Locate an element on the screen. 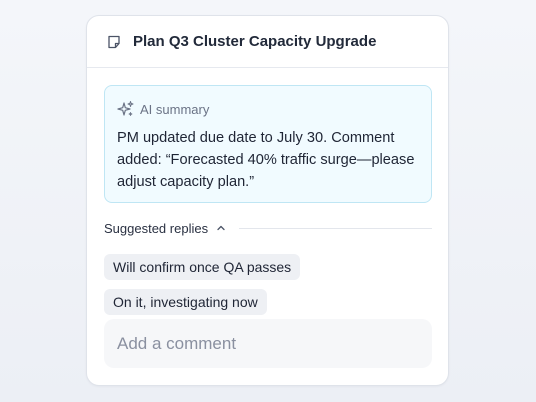 The height and width of the screenshot is (402, 536). comment-input is located at coordinates (268, 343).